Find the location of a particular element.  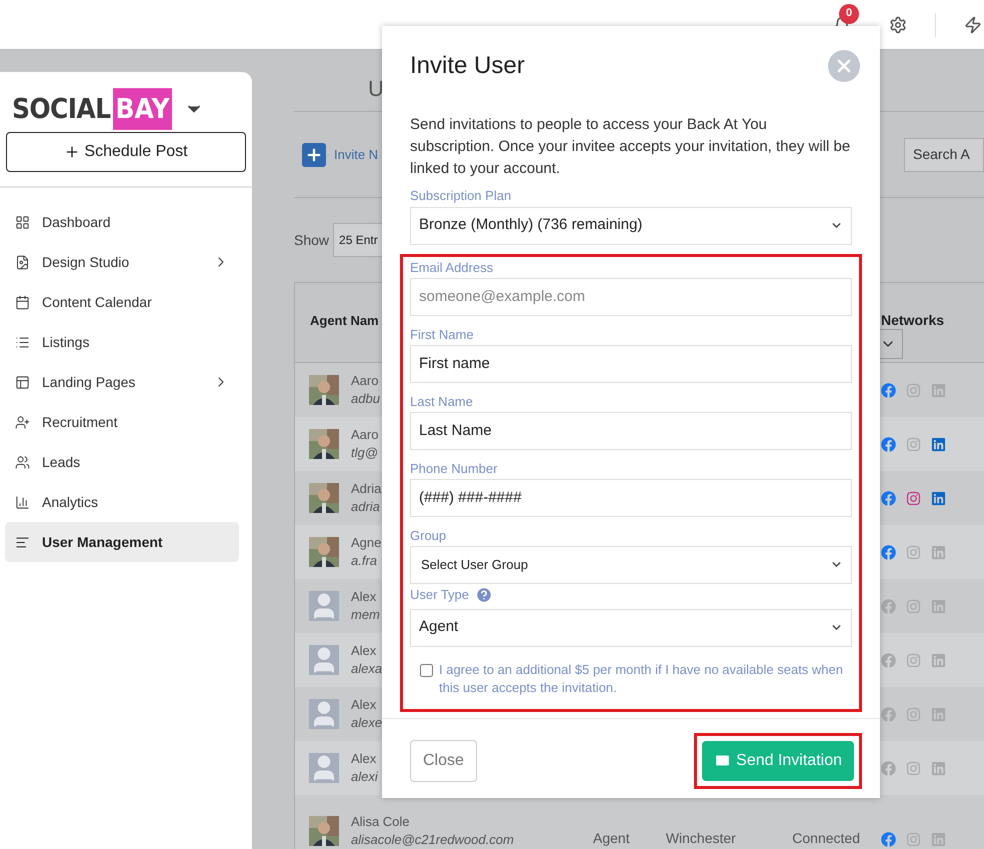

agent-email: alexa is located at coordinates (366, 669).